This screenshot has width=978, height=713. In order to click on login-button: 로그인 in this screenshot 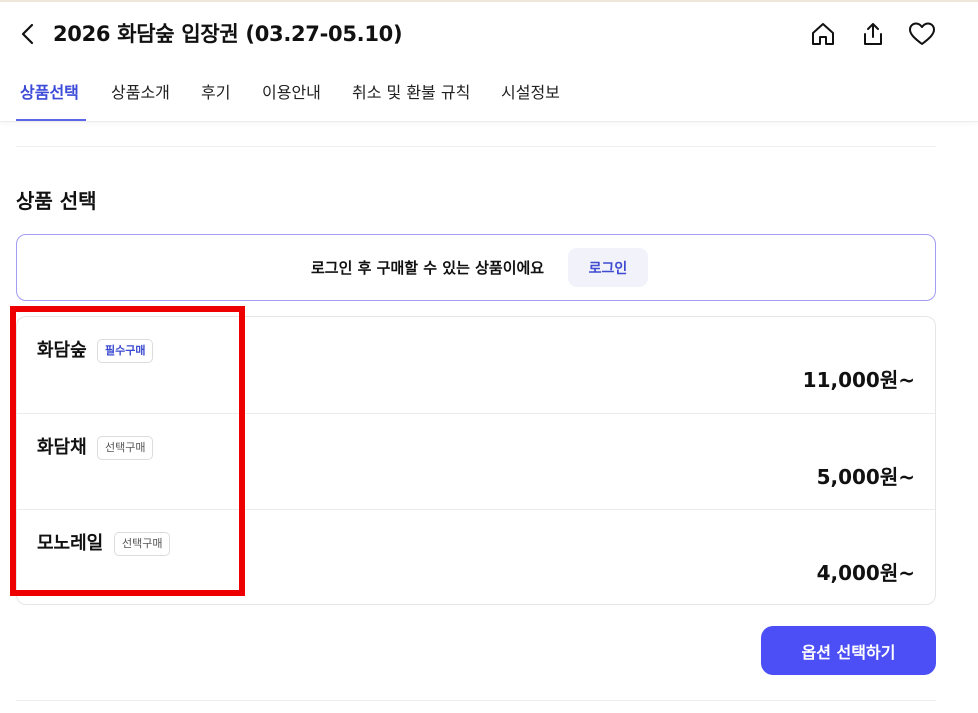, I will do `click(608, 267)`.